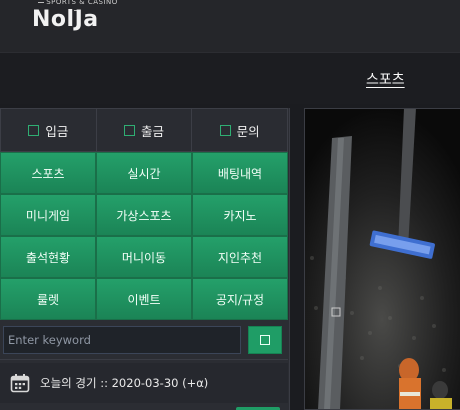  I want to click on quick-actions-bar: 입금 출금 문의, so click(144, 130).